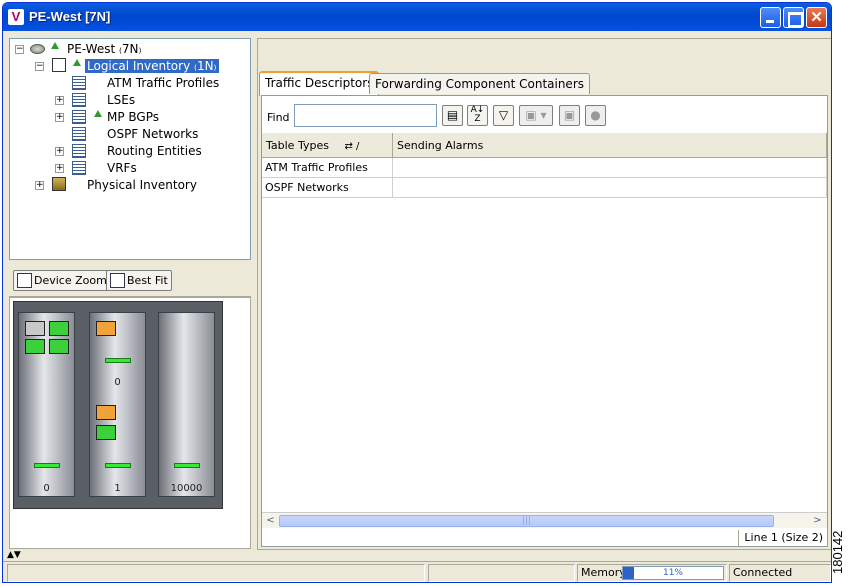 The width and height of the screenshot is (851, 587). Describe the element at coordinates (610, 145) in the screenshot. I see `column-header-sending-alarms: Sending Alarms` at that location.